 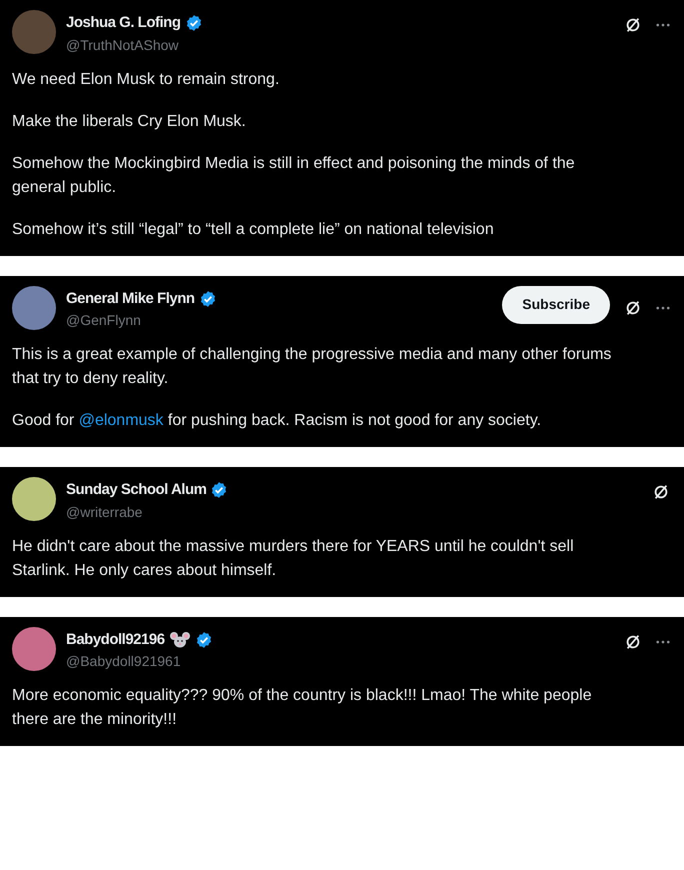 What do you see at coordinates (556, 305) in the screenshot?
I see `subscribe-button: Subscribe` at bounding box center [556, 305].